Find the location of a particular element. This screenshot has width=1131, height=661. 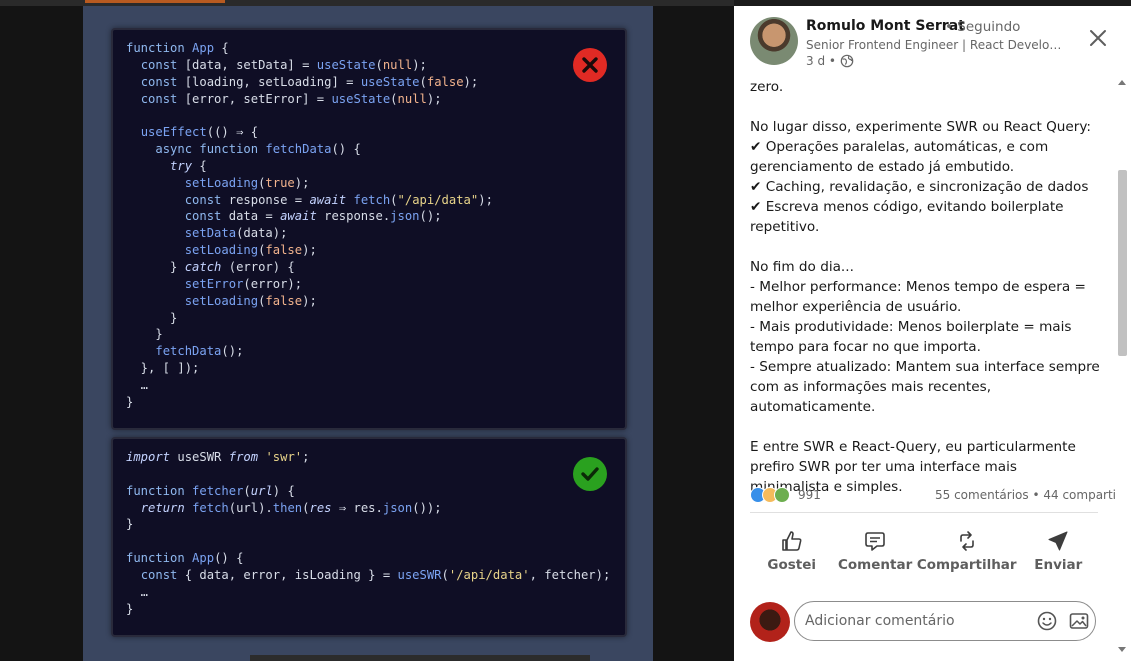

code-token: , fetcher); is located at coordinates (570, 574).